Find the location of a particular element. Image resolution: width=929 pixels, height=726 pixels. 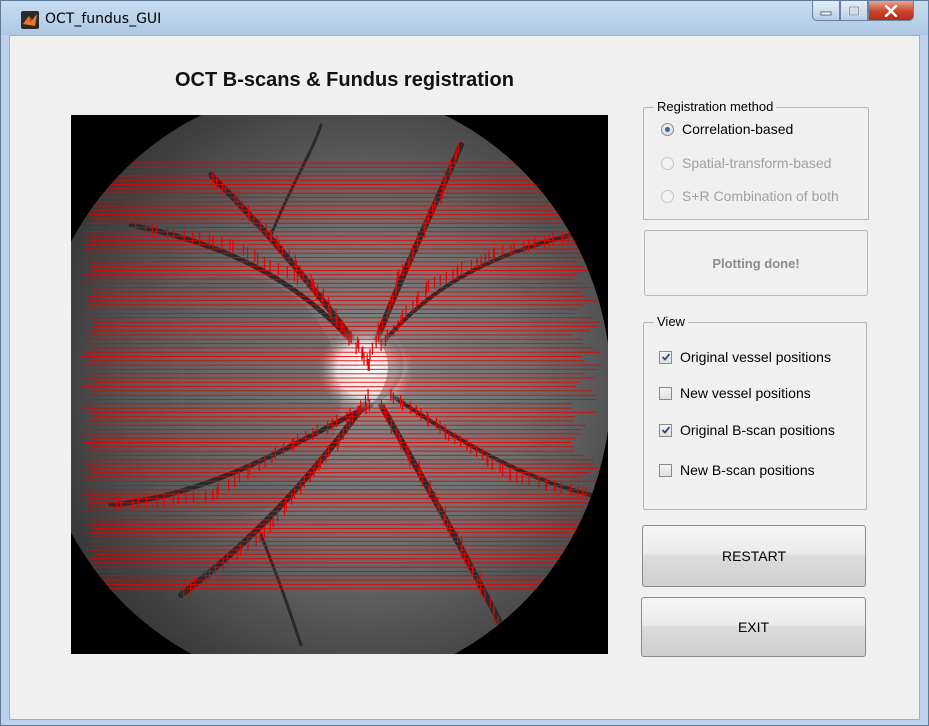

radio-label-correlation: Correlation-based is located at coordinates (738, 129).